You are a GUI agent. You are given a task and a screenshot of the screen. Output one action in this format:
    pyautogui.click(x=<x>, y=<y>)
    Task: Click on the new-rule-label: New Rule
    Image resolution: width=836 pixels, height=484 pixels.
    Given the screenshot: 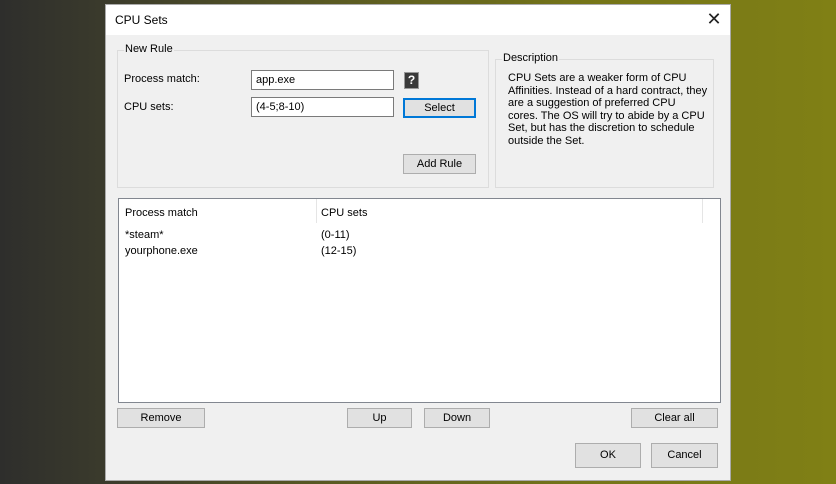 What is the action you would take?
    pyautogui.click(x=149, y=49)
    